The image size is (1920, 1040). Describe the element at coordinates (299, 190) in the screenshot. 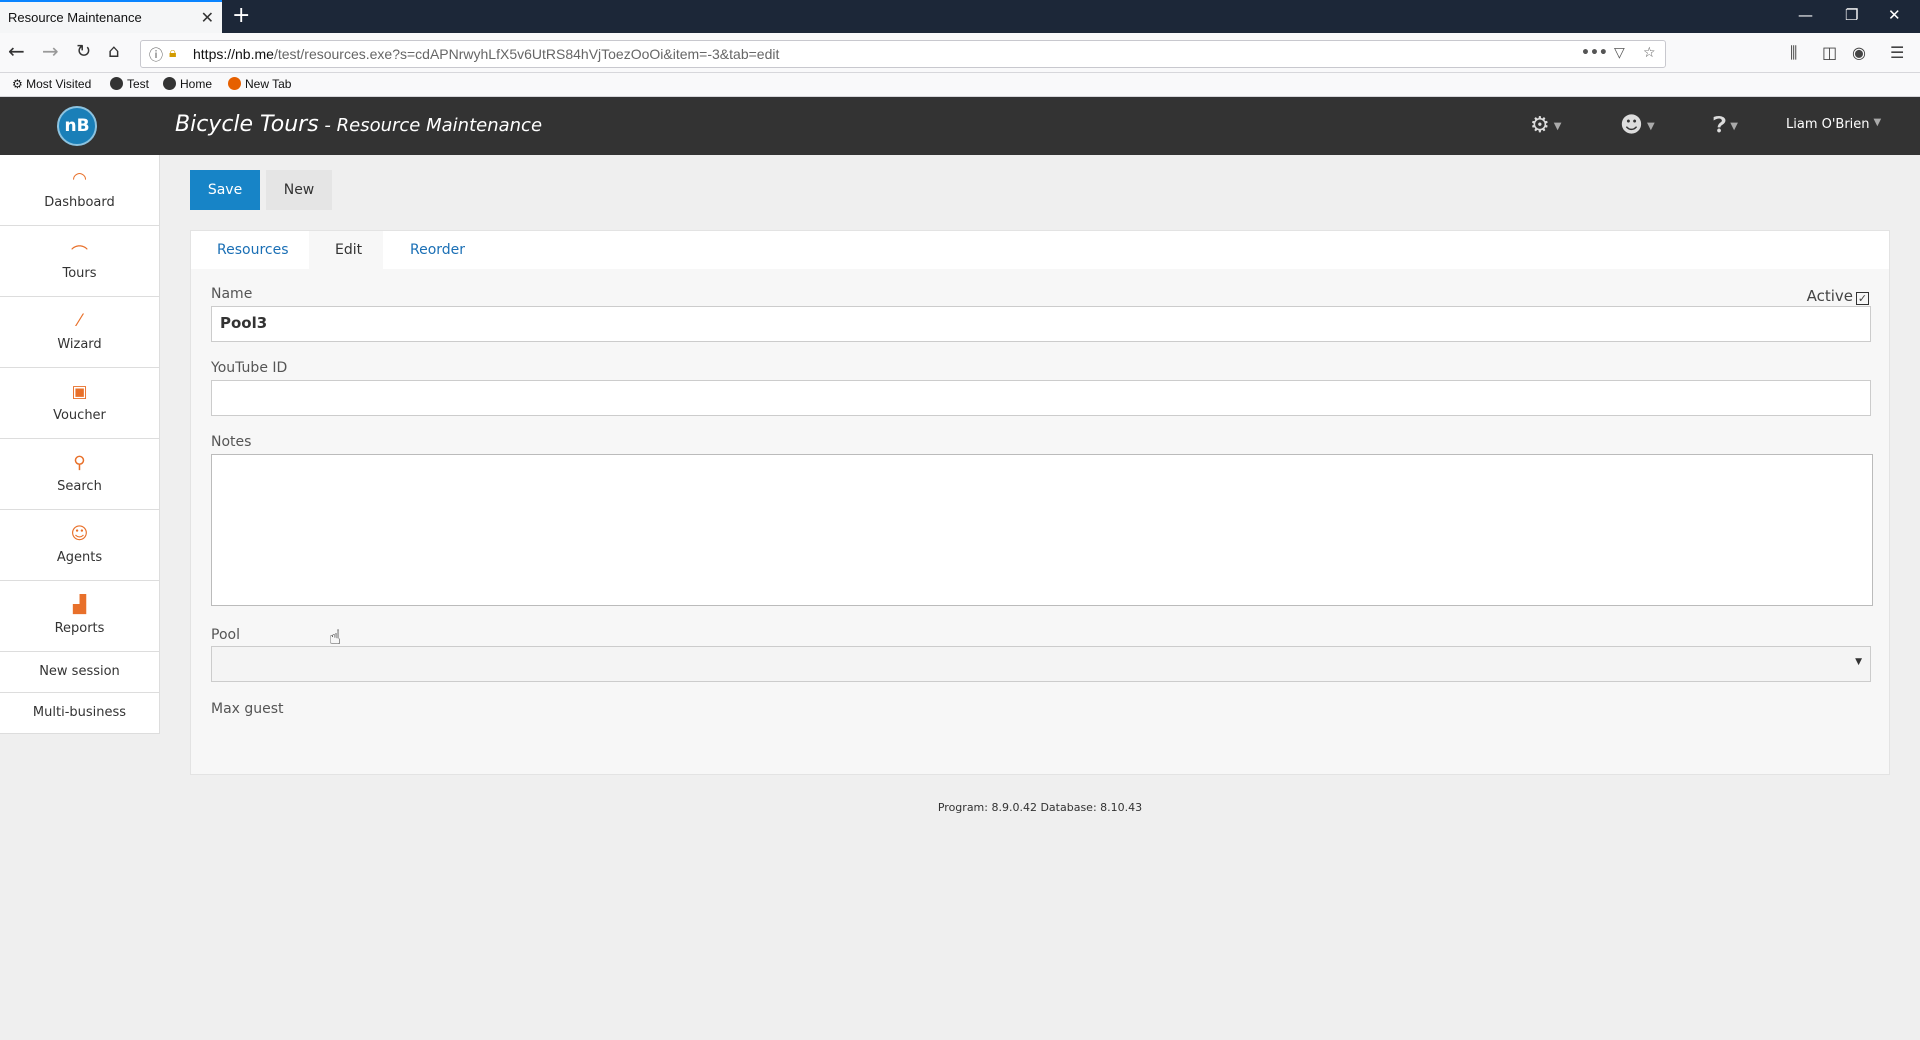

I see `new-button: New` at that location.